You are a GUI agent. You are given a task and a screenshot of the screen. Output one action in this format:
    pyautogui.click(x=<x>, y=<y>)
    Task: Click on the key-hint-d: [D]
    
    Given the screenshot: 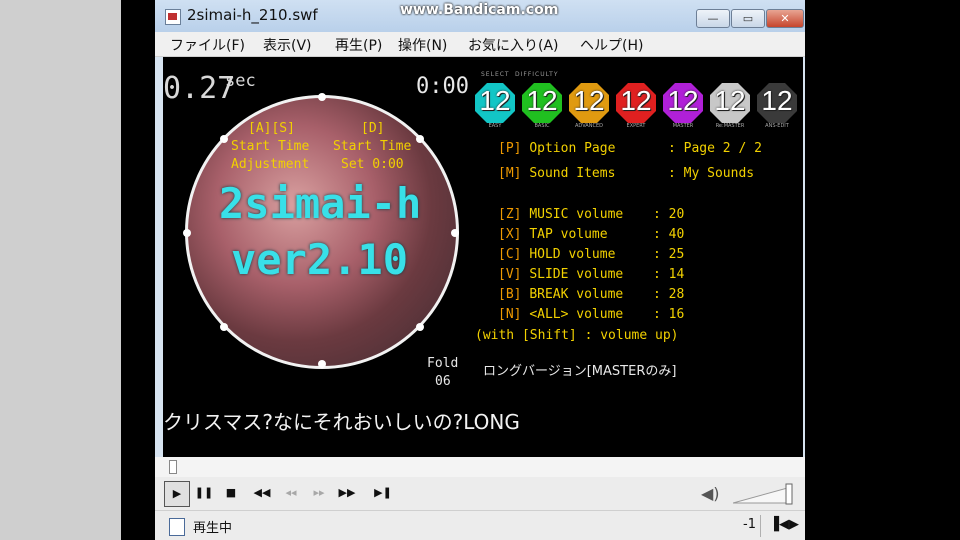 What is the action you would take?
    pyautogui.click(x=373, y=128)
    